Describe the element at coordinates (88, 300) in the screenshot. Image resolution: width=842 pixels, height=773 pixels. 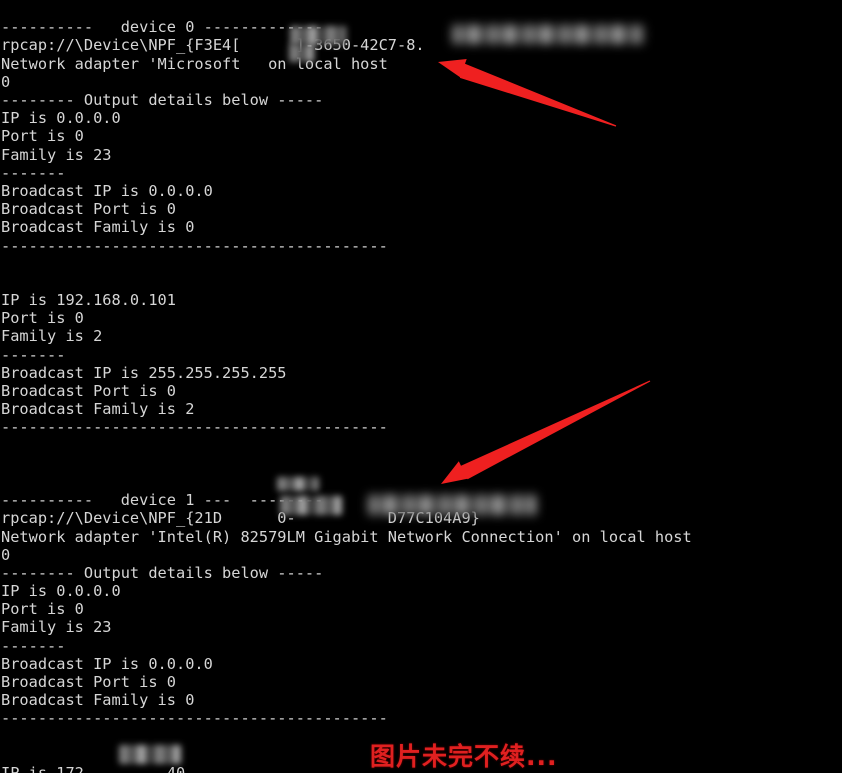
I see `console-line: IP is 192.168.0.101` at that location.